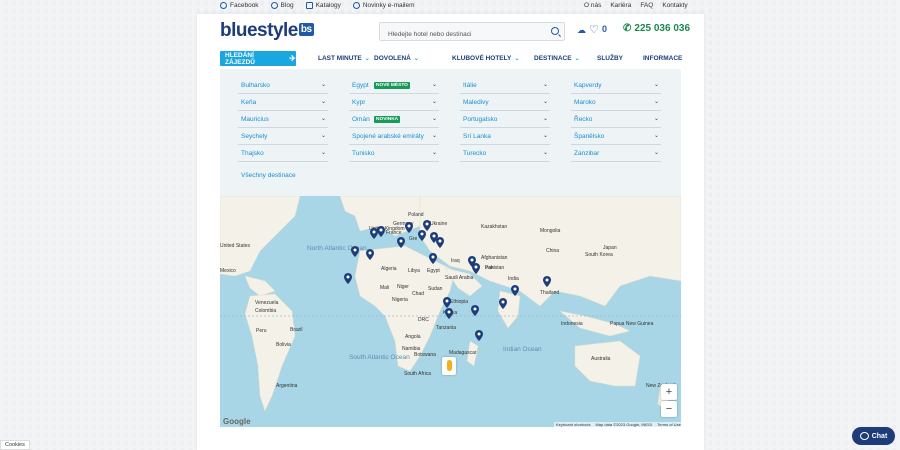 The height and width of the screenshot is (450, 900). I want to click on destination-item: Egypt NOVÉ MĚSTO ⌄, so click(394, 86).